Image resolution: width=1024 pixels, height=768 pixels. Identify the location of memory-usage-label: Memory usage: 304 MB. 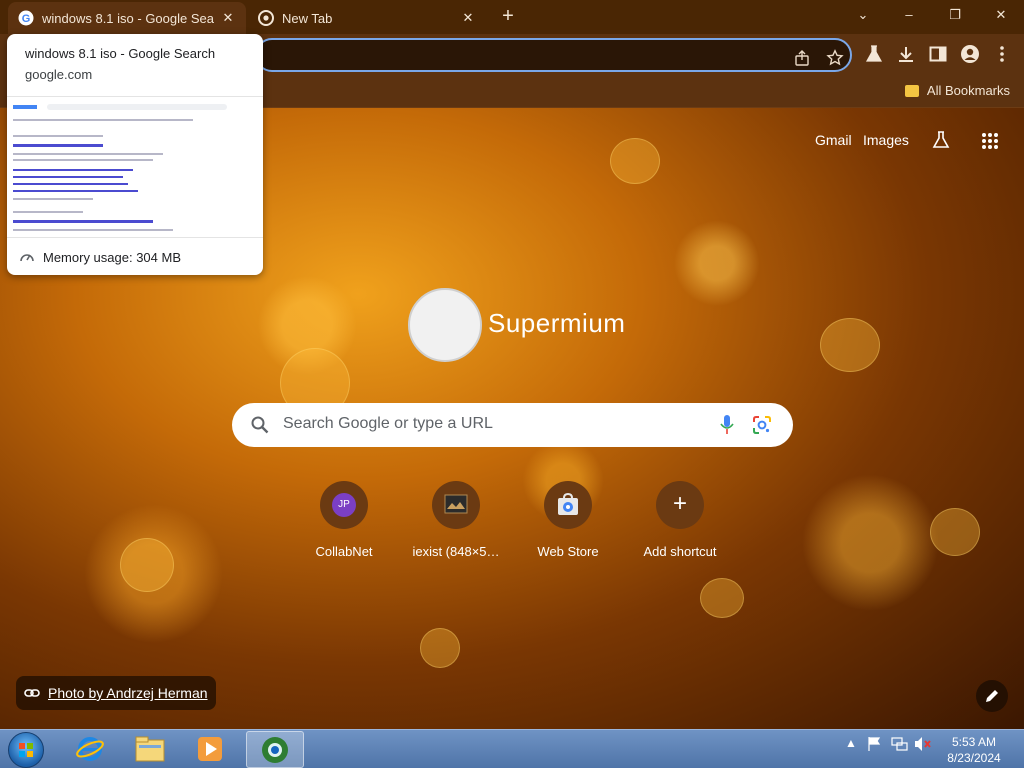
(112, 257).